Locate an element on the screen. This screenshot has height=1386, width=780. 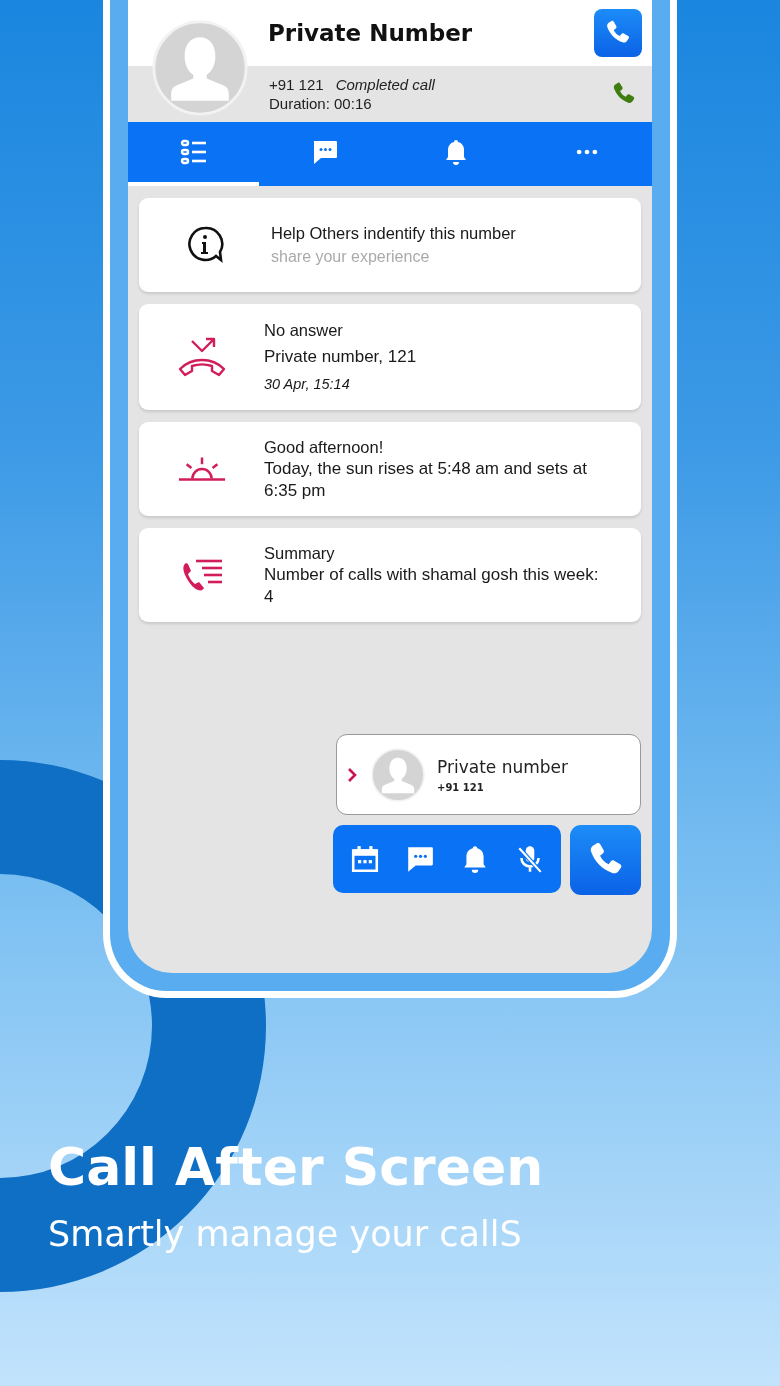
call-status: Completed call is located at coordinates (385, 84).